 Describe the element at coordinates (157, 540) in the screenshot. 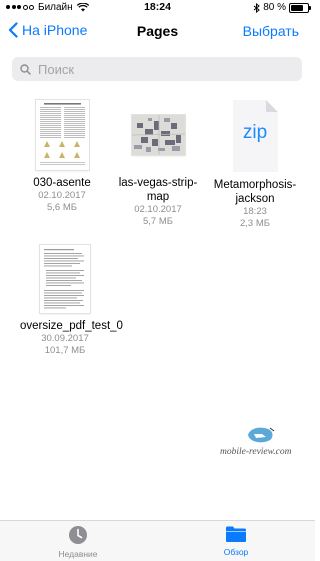

I see `tab-bar: Недавние Обзор` at that location.